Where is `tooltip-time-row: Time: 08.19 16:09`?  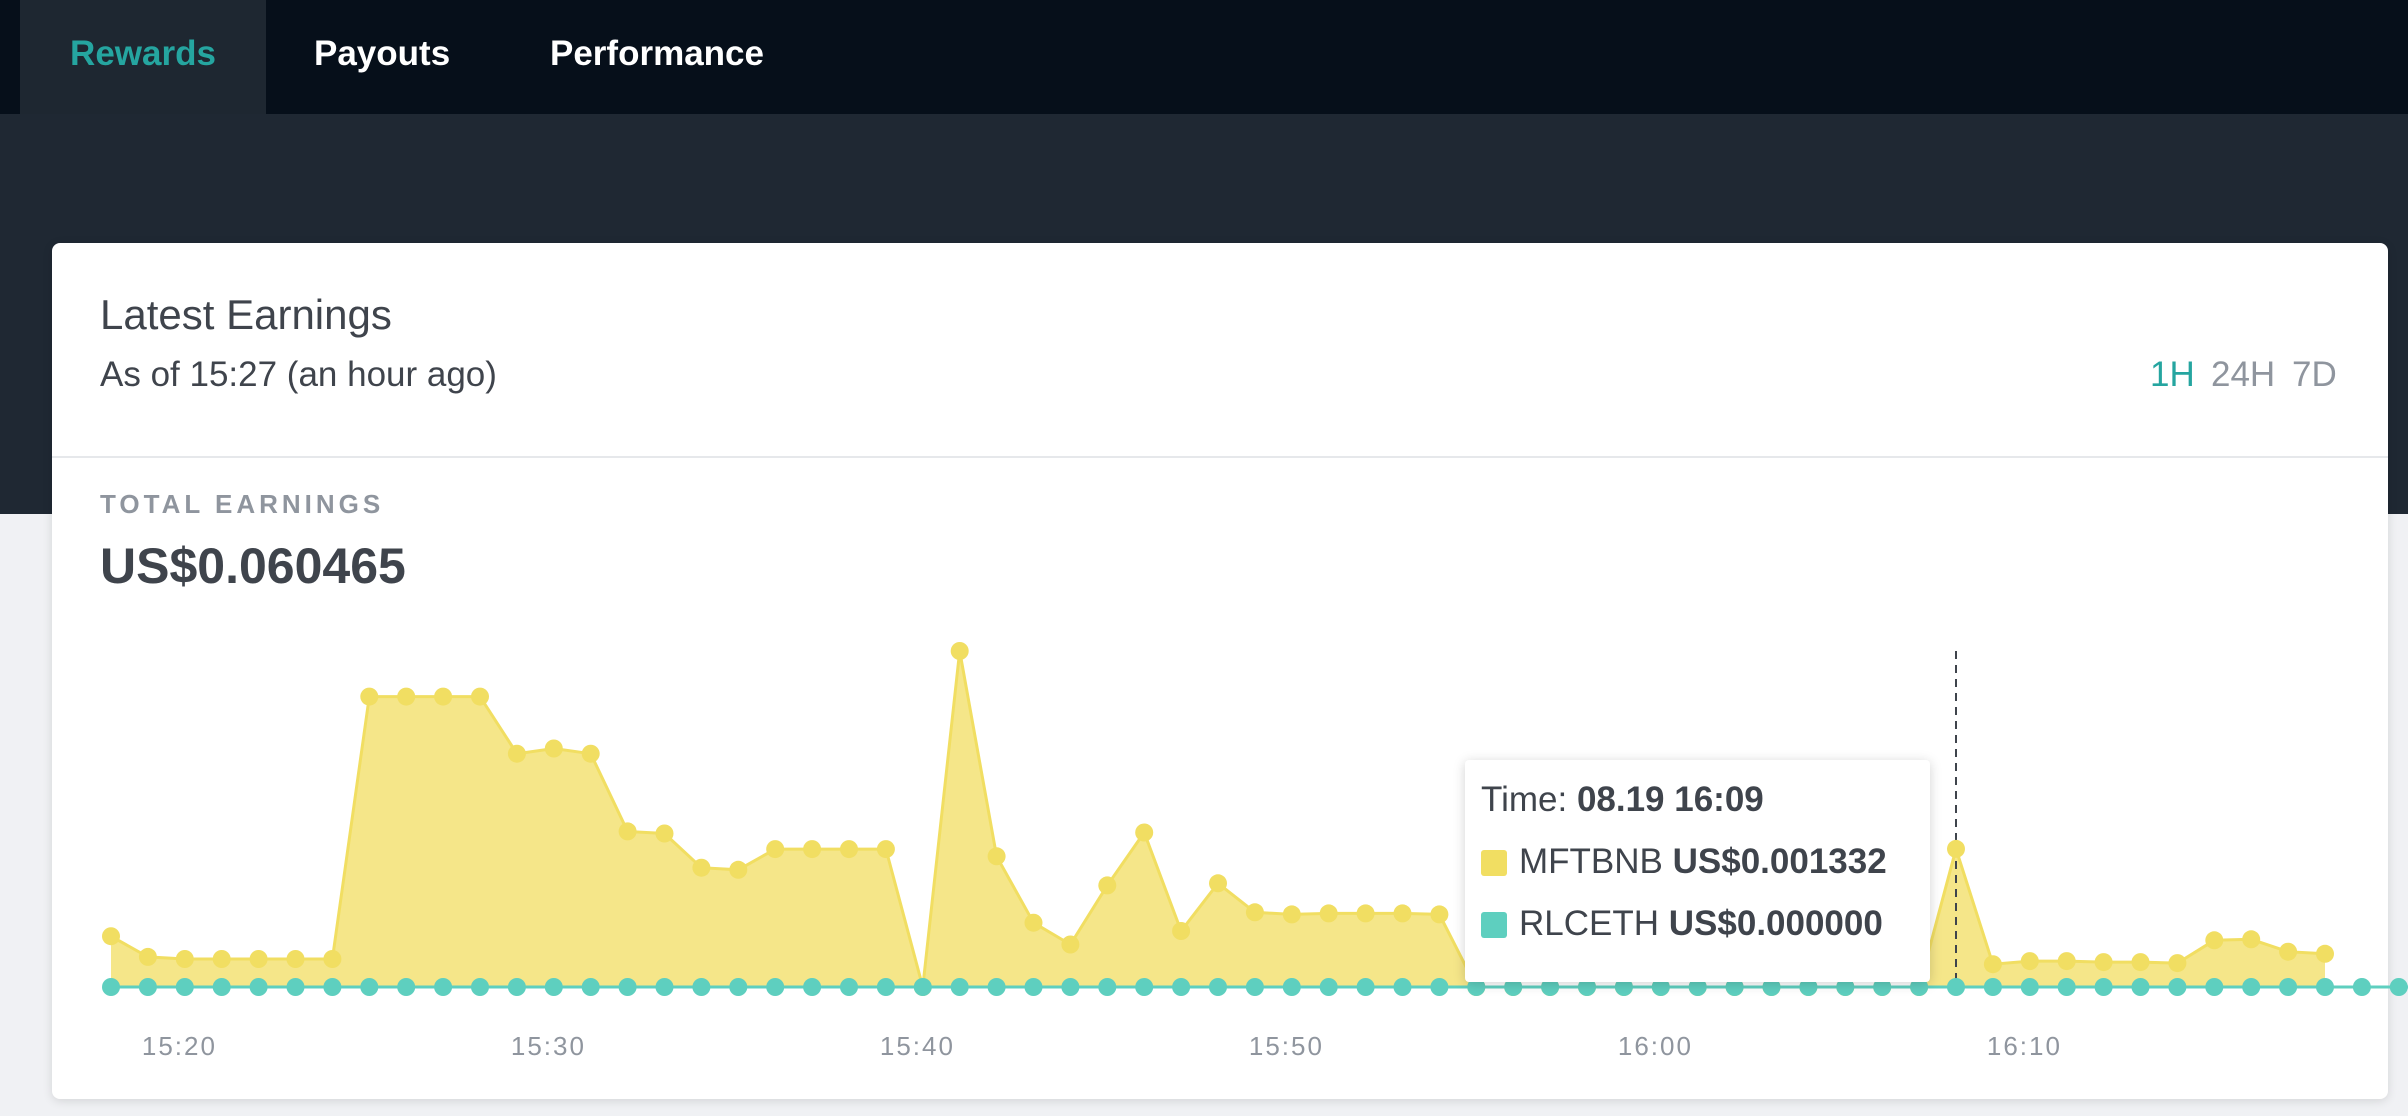 tooltip-time-row: Time: 08.19 16:09 is located at coordinates (1622, 800).